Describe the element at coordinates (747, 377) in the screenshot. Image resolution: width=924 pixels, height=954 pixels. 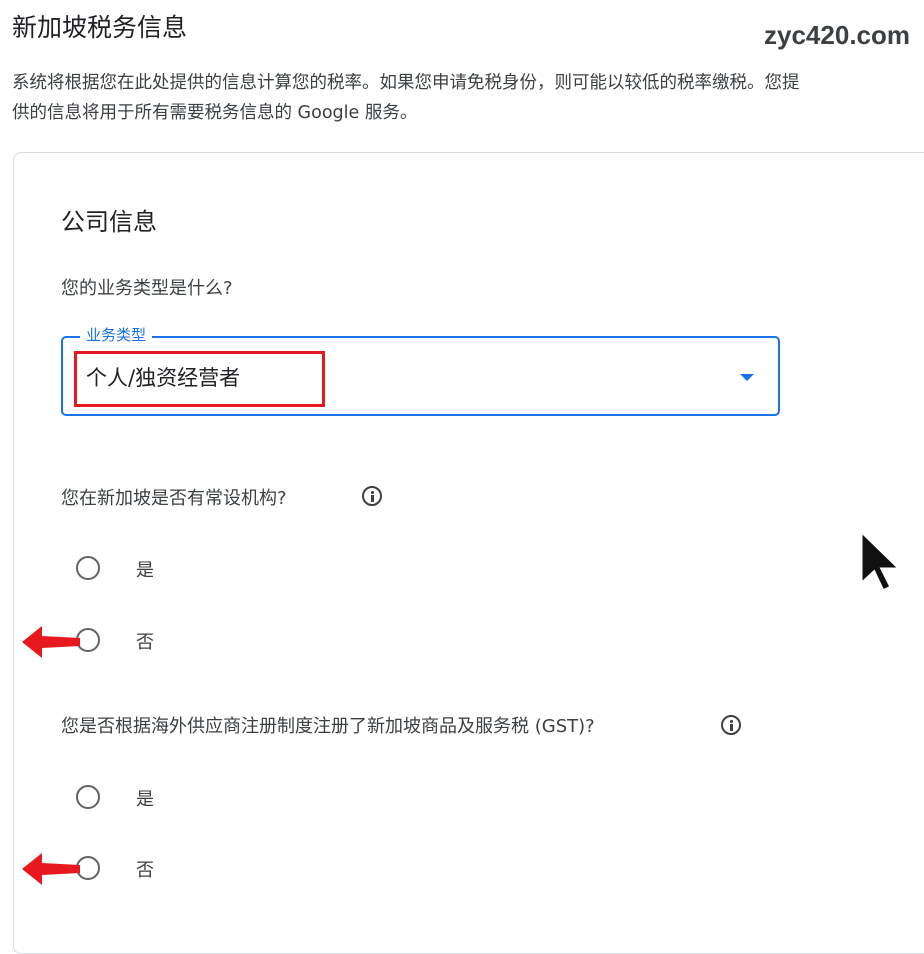
I see `chevron-down-icon` at that location.